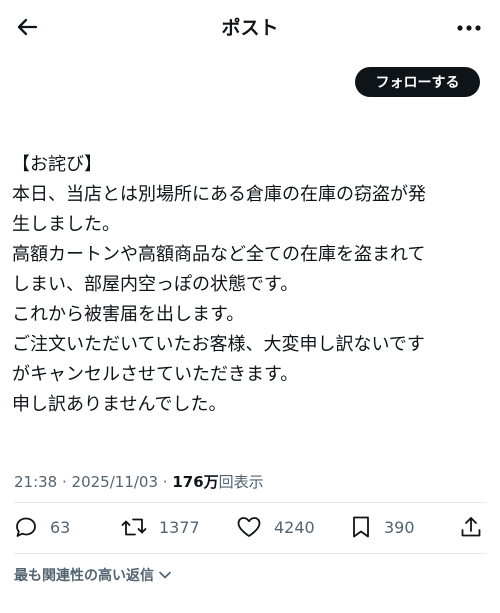 This screenshot has width=500, height=613. What do you see at coordinates (134, 527) in the screenshot?
I see `repost-icon` at bounding box center [134, 527].